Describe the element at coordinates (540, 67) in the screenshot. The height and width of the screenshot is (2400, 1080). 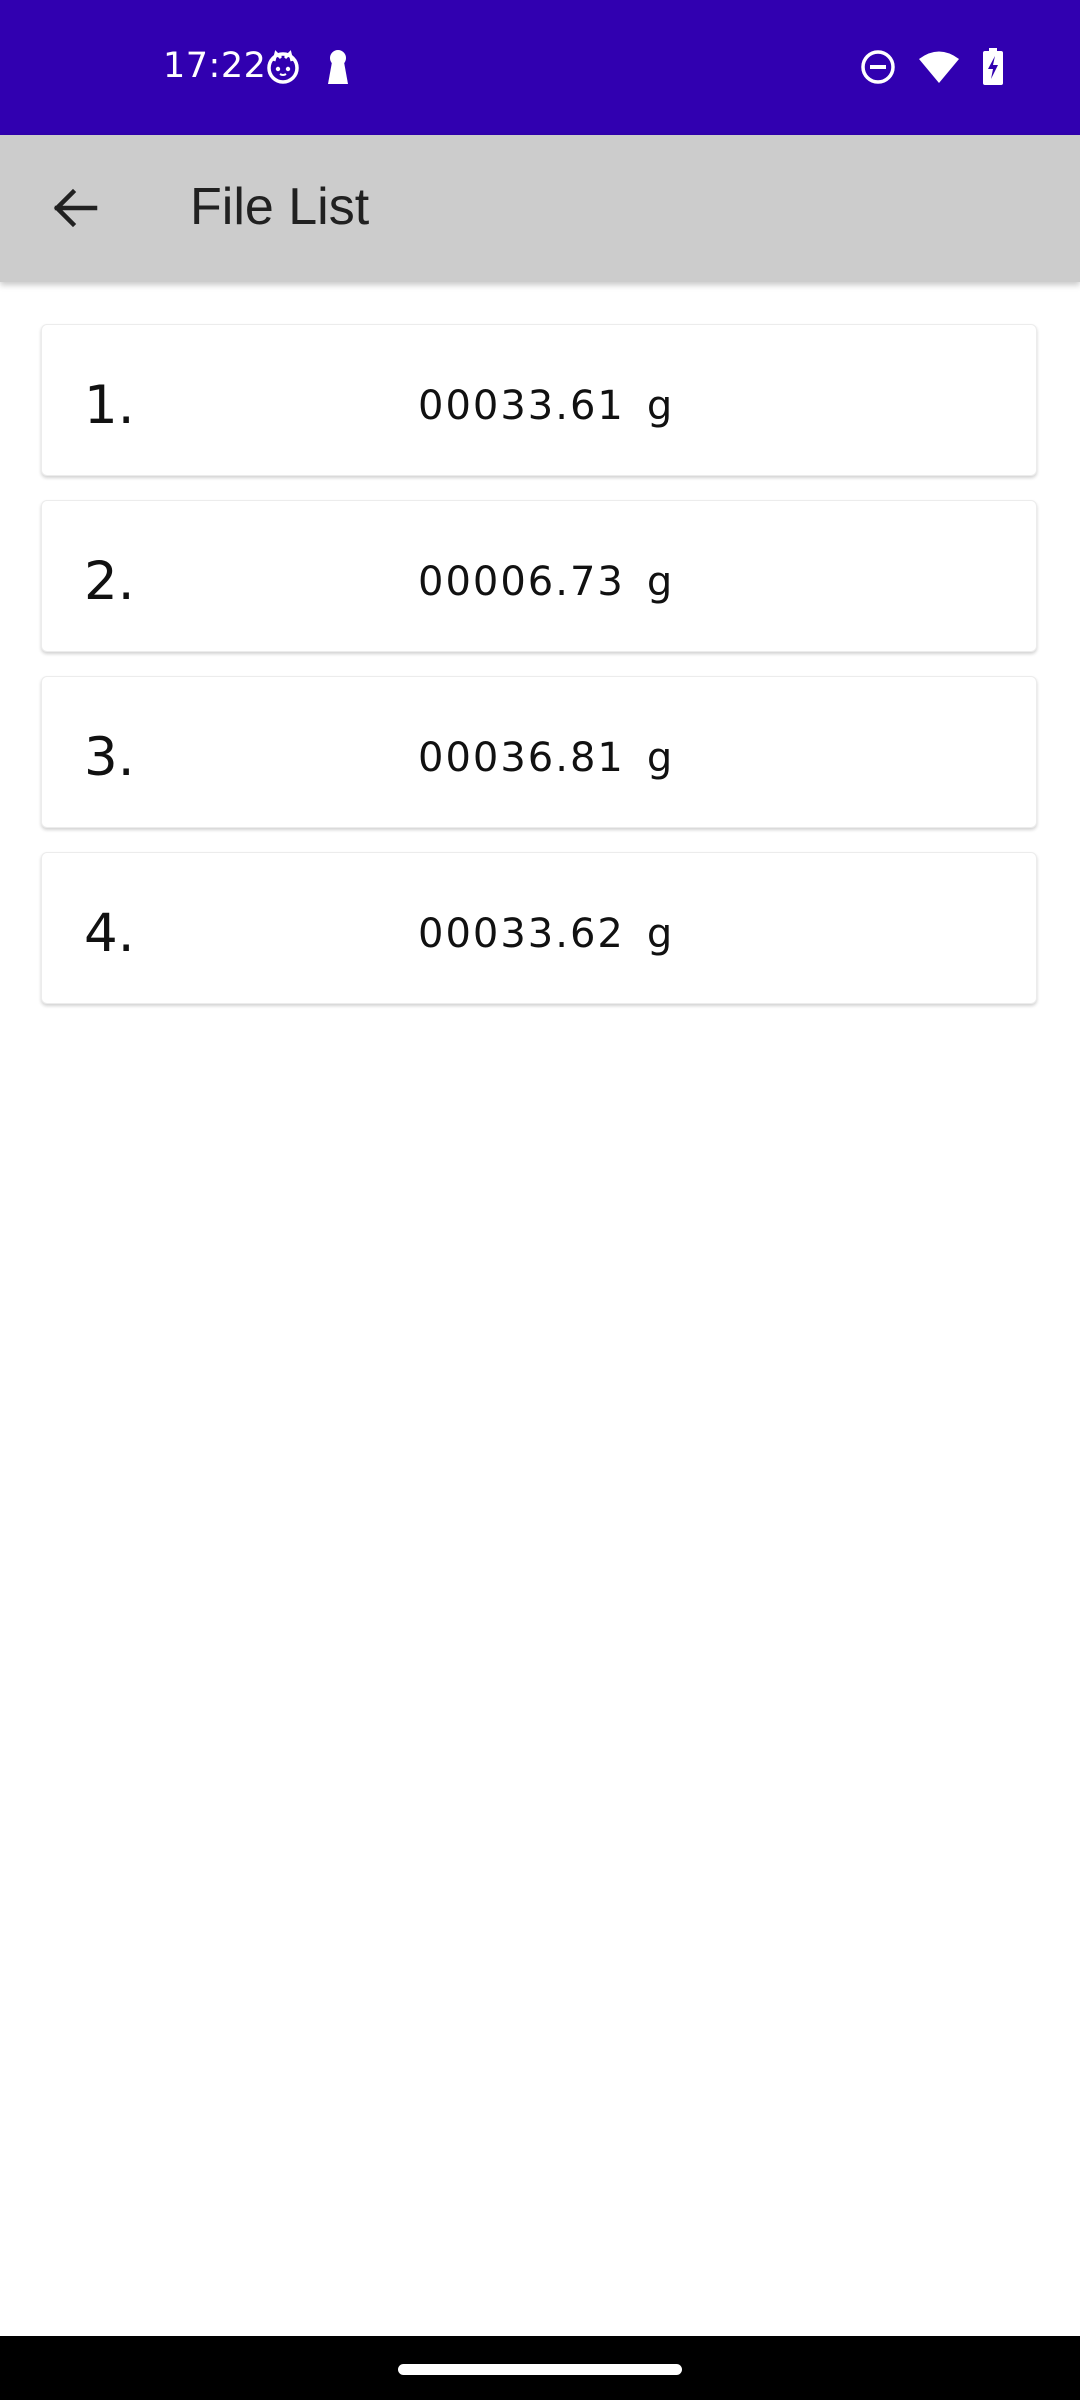
I see `status-bar: 17:22` at that location.